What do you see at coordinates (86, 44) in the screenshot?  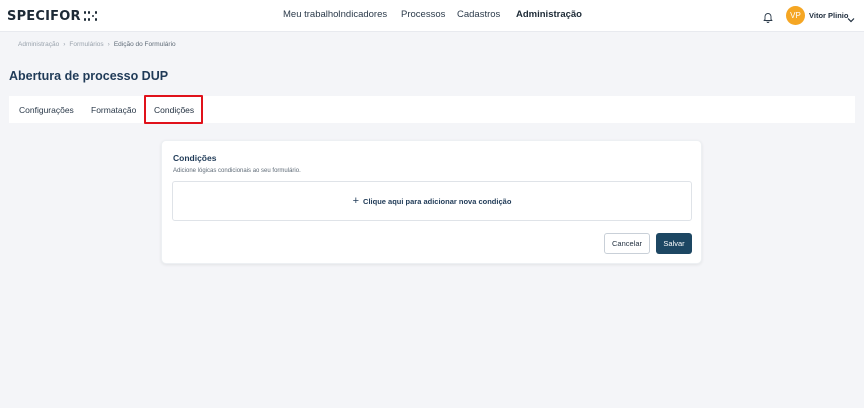 I see `breadcrumb-item-formularios: Formulários` at bounding box center [86, 44].